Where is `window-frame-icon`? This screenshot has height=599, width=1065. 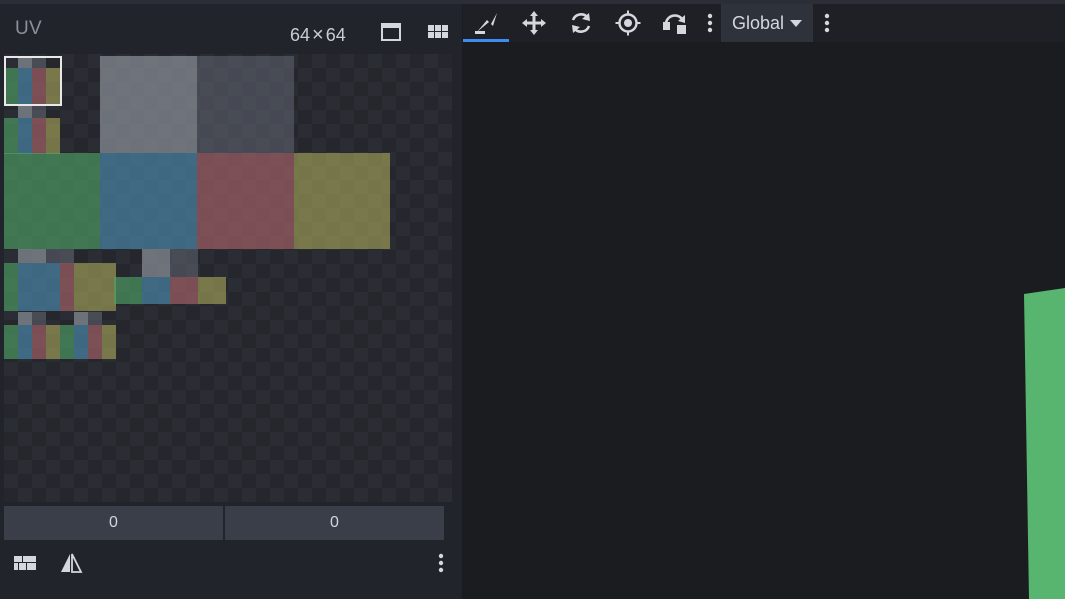 window-frame-icon is located at coordinates (391, 32).